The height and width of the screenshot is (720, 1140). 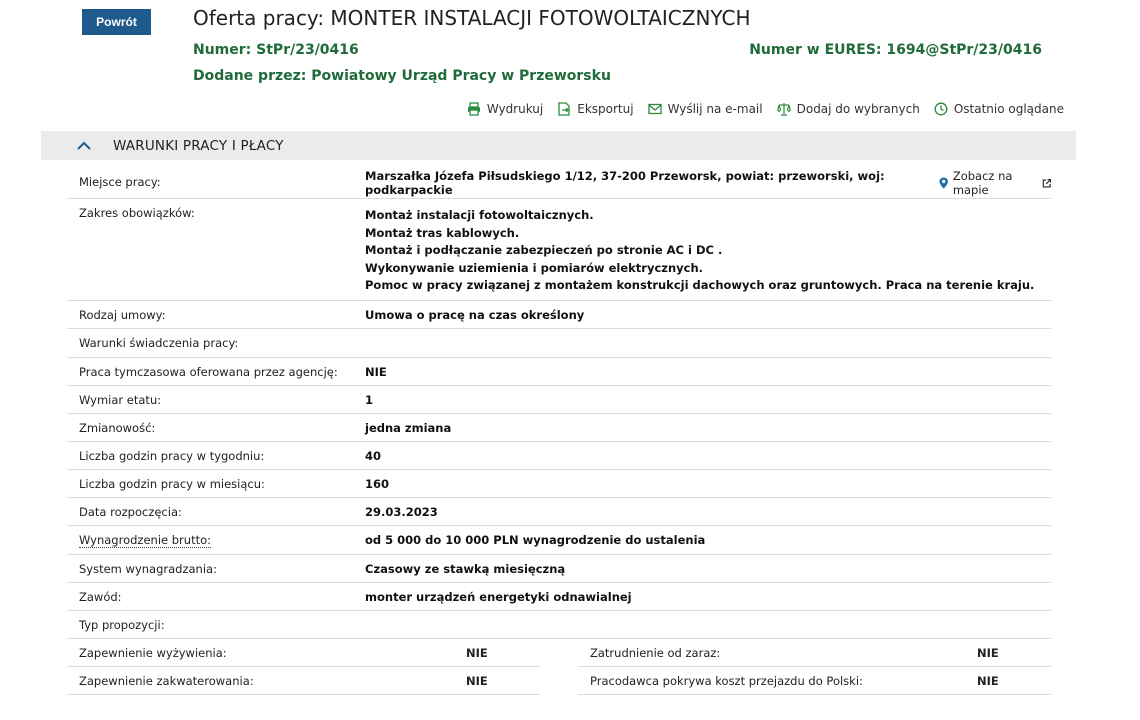 What do you see at coordinates (559, 484) in the screenshot?
I see `row-hours-month: Liczba godzin pracy w miesiącu: 160` at bounding box center [559, 484].